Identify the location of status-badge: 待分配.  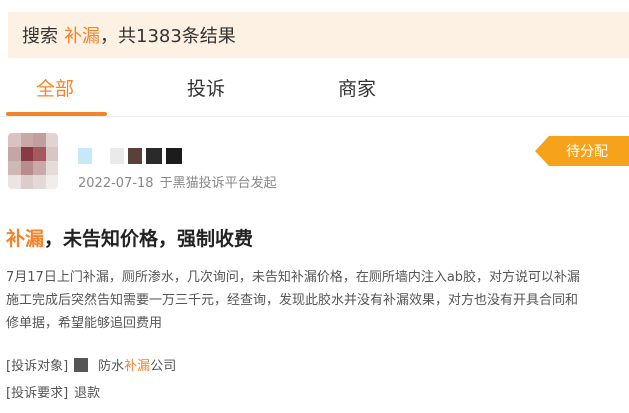
(582, 151).